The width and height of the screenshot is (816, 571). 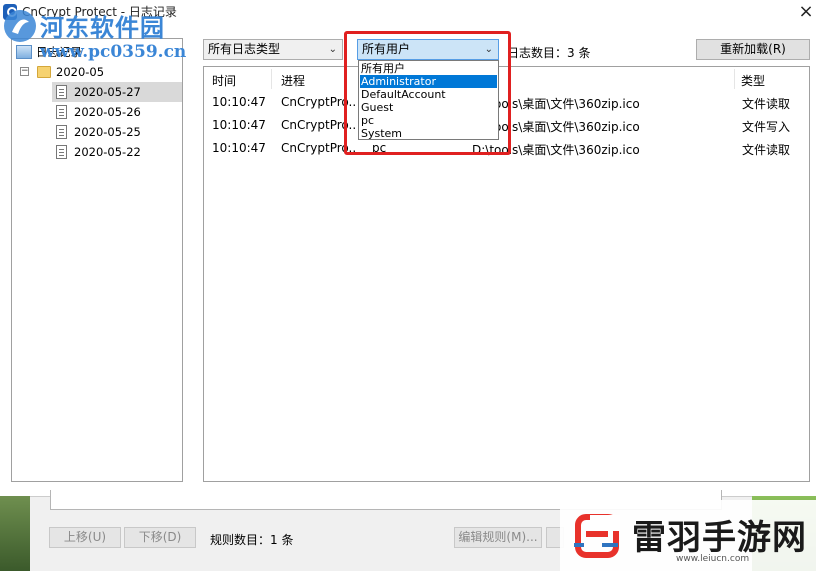 I want to click on highlight-annotation, so click(x=427, y=93).